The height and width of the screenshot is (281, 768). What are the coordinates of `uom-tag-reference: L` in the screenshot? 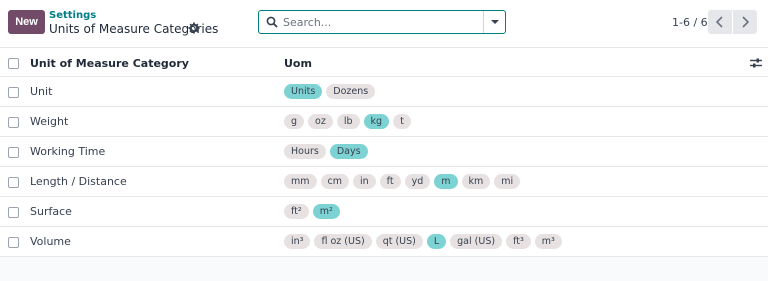 It's located at (436, 241).